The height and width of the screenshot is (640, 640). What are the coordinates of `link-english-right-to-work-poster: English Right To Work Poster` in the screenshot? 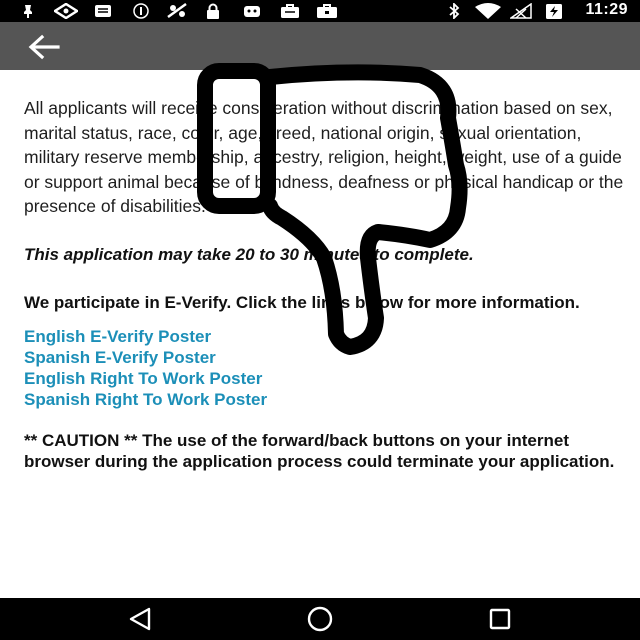 It's located at (324, 378).